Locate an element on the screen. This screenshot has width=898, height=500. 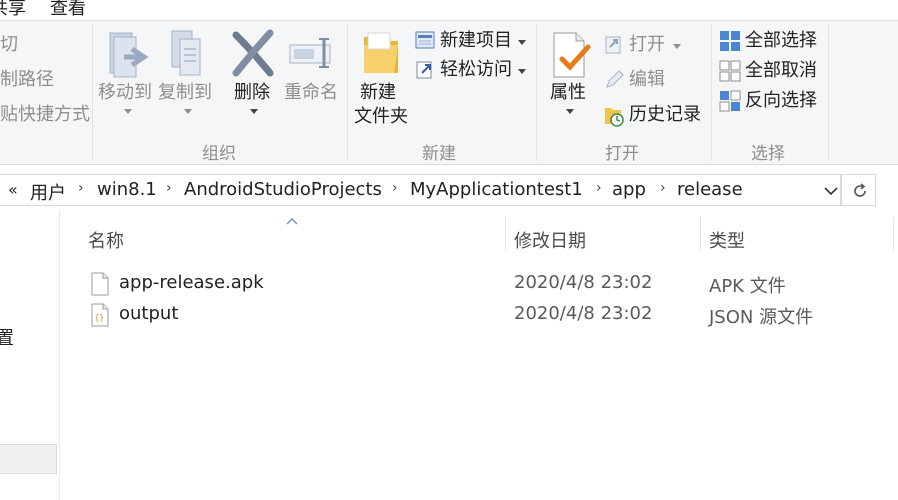
cut-button: 剪切 is located at coordinates (9, 45).